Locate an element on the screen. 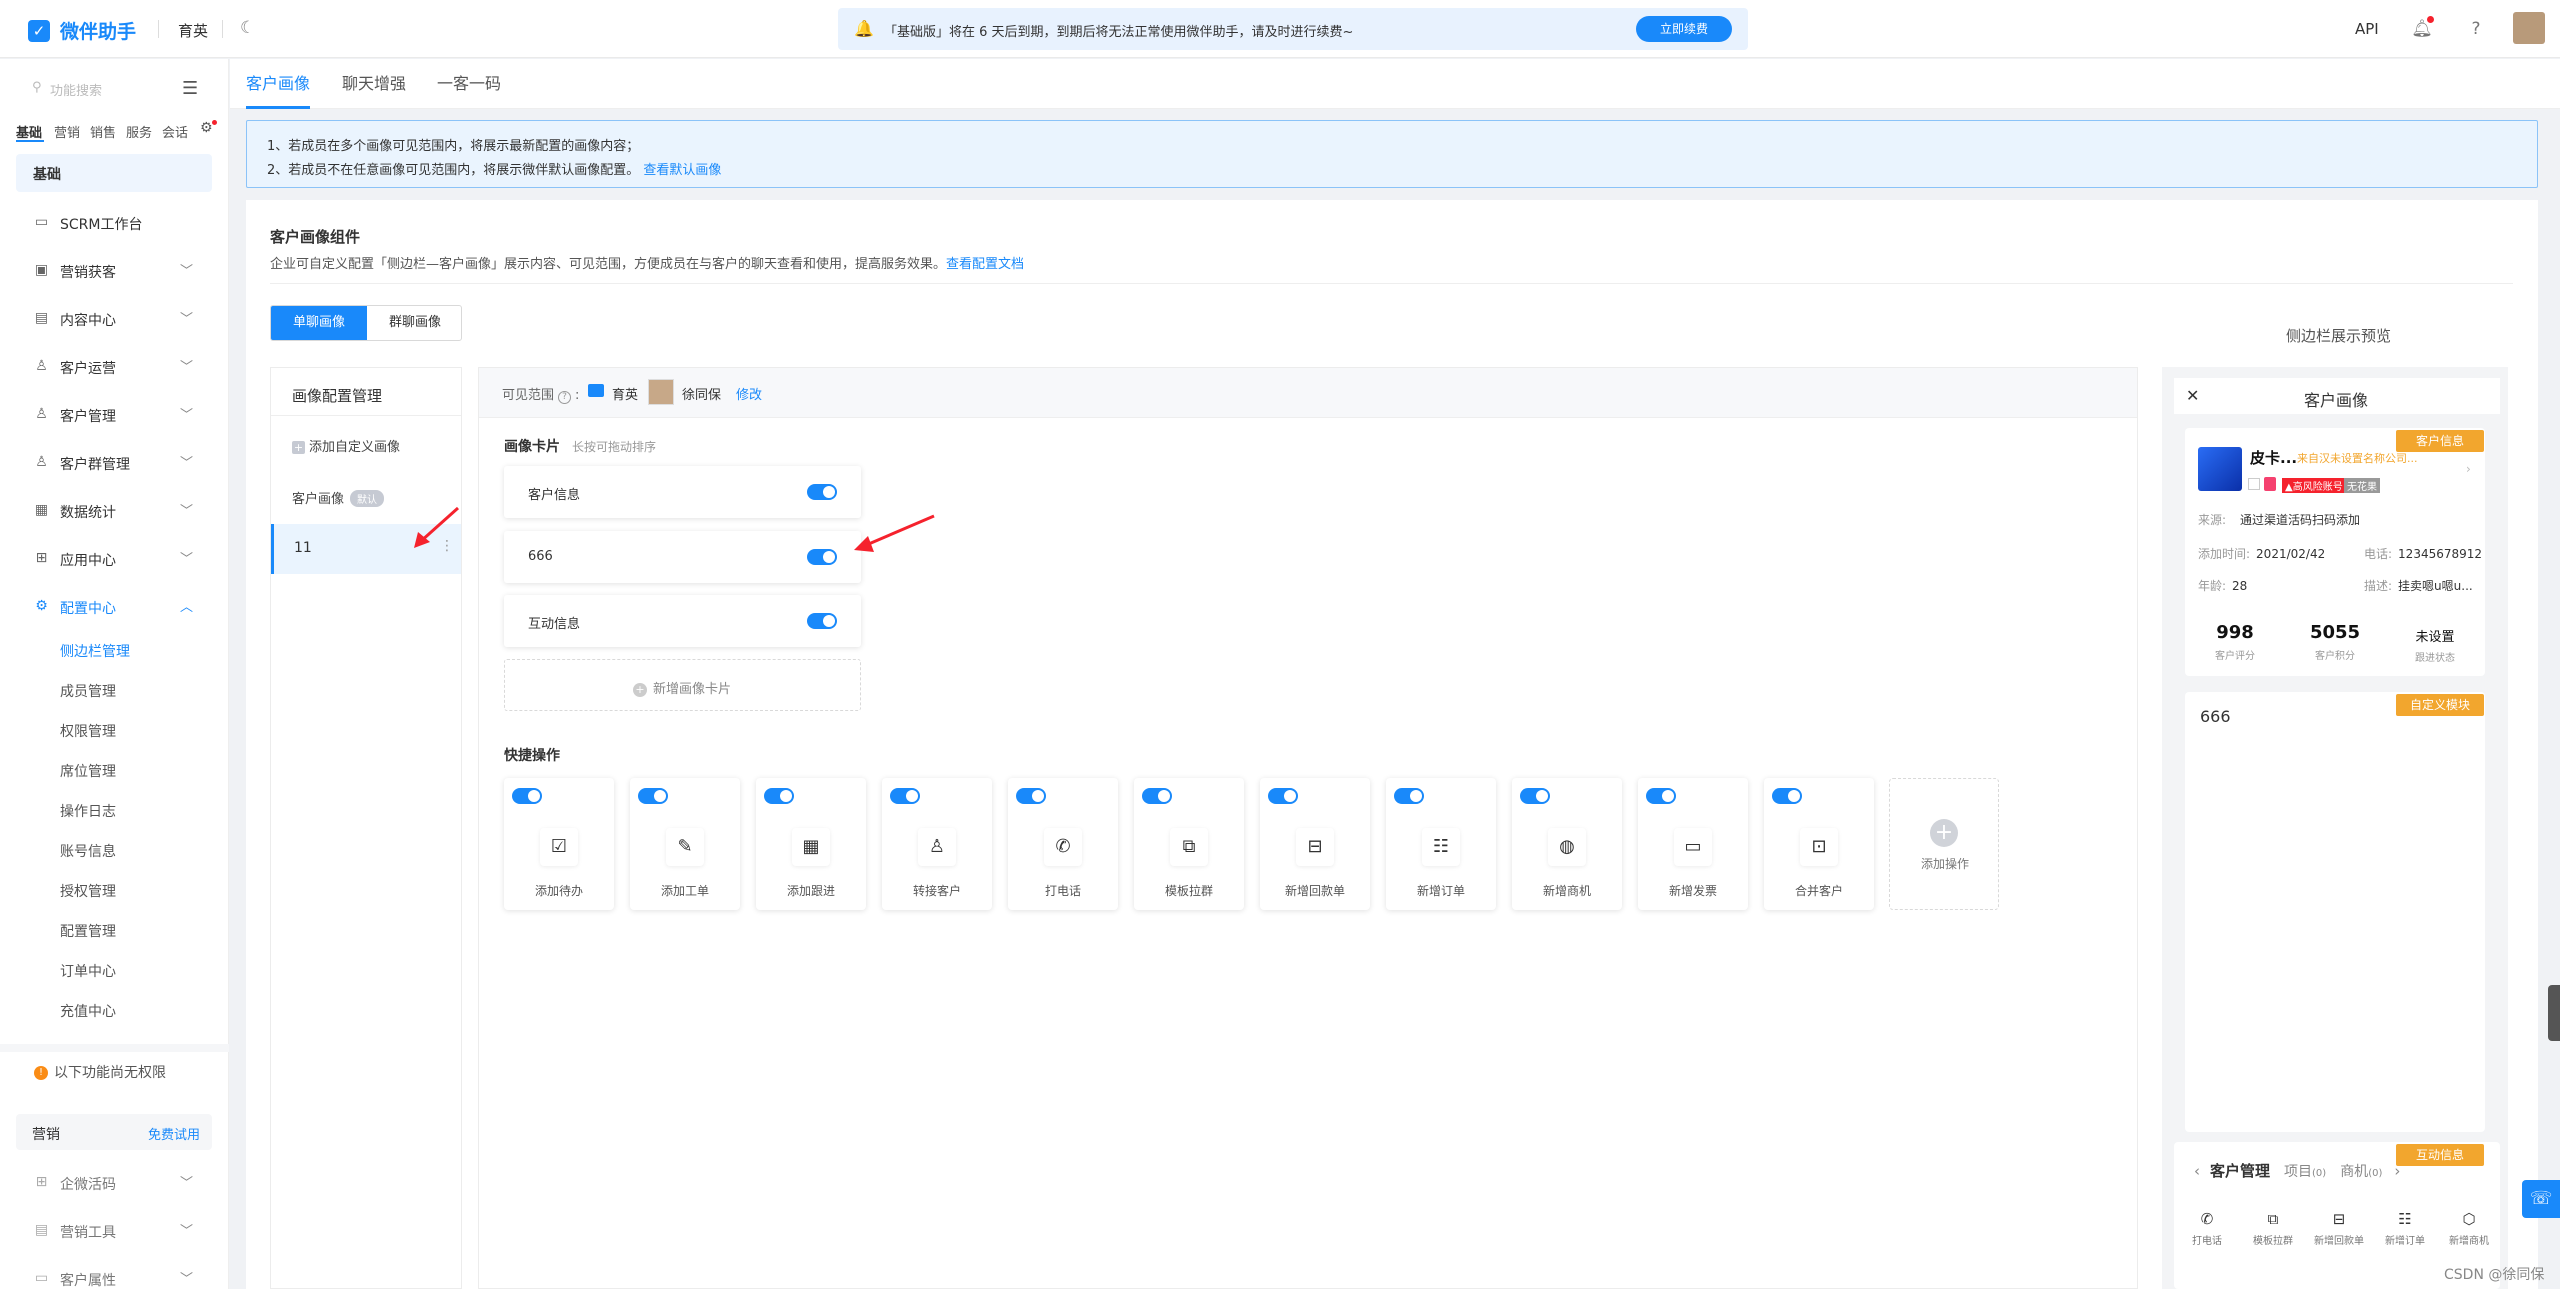  org-name: 育英 is located at coordinates (193, 30).